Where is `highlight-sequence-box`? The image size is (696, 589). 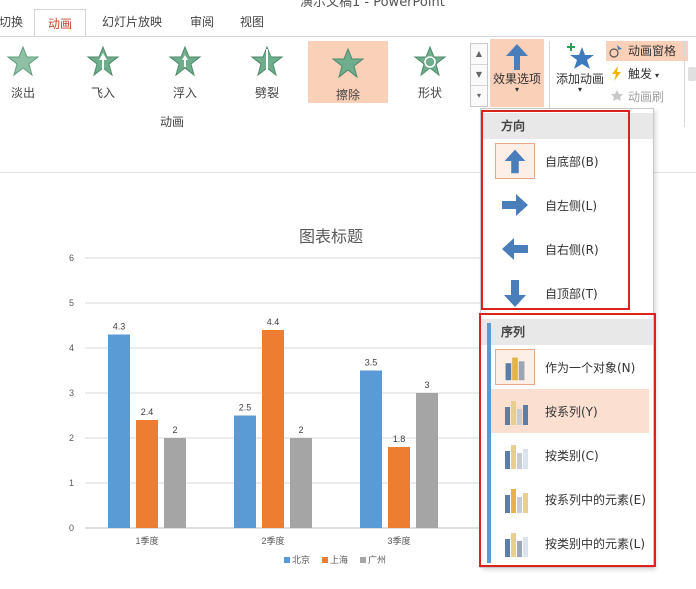 highlight-sequence-box is located at coordinates (567, 440).